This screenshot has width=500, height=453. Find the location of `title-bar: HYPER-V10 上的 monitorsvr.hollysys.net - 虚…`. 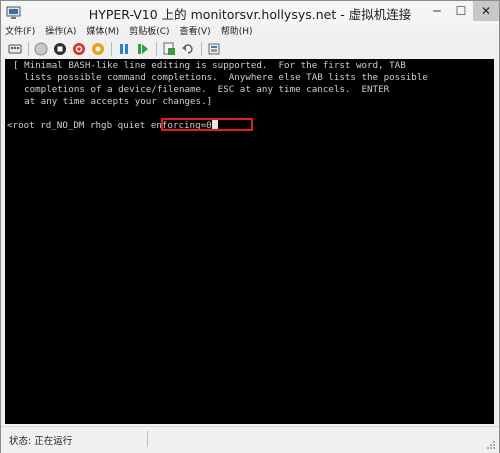

title-bar: HYPER-V10 上的 monitorsvr.hollysys.net - 虚… is located at coordinates (250, 13).